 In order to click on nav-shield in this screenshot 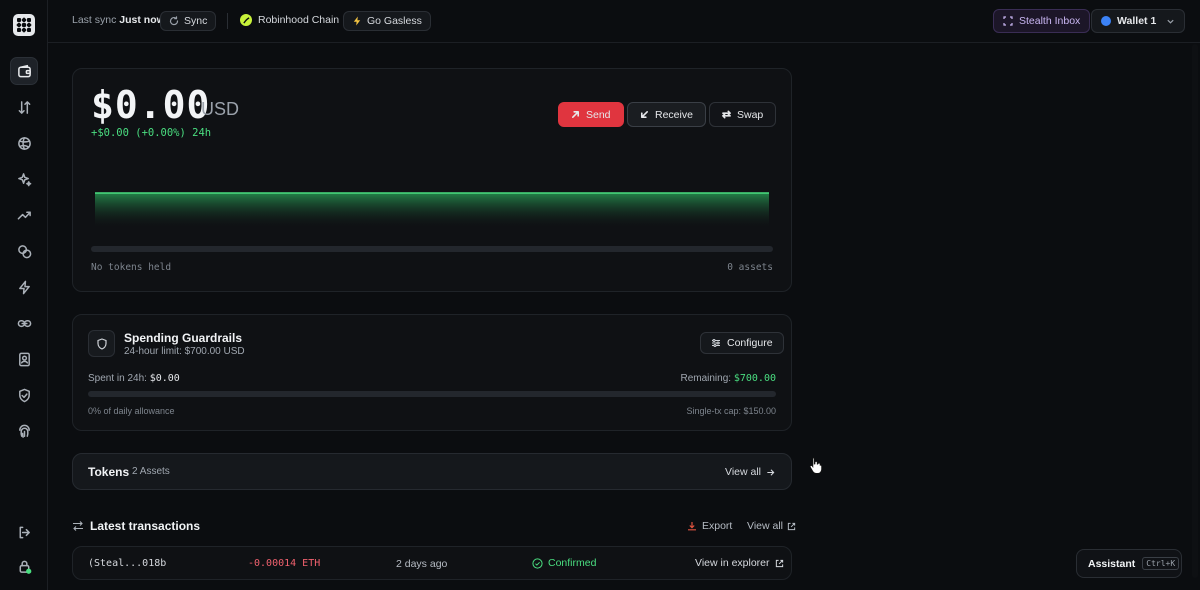, I will do `click(24, 395)`.